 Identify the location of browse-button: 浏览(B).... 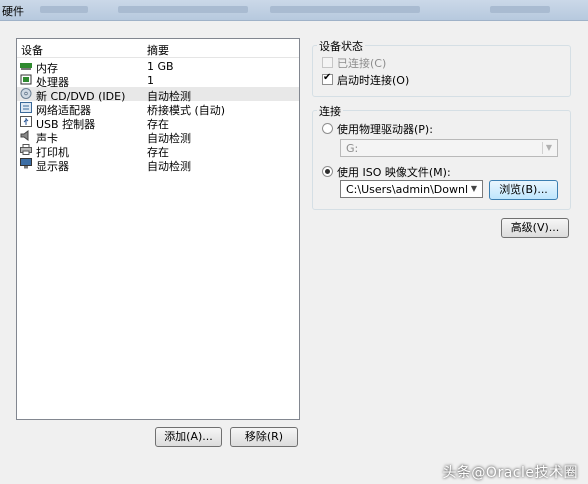
(523, 190).